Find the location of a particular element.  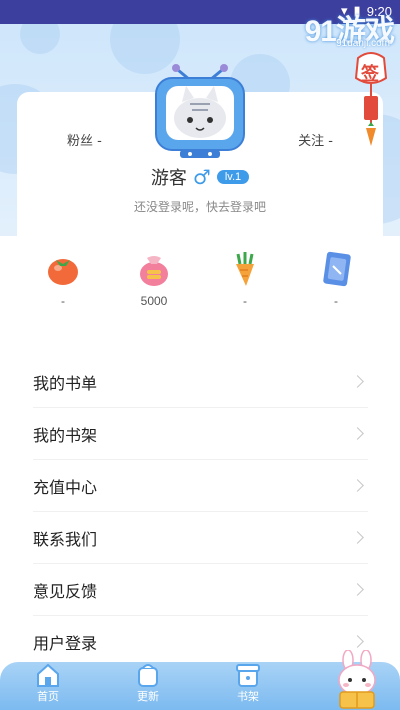

username-row: 游客 ♂ lv.1 is located at coordinates (200, 177).